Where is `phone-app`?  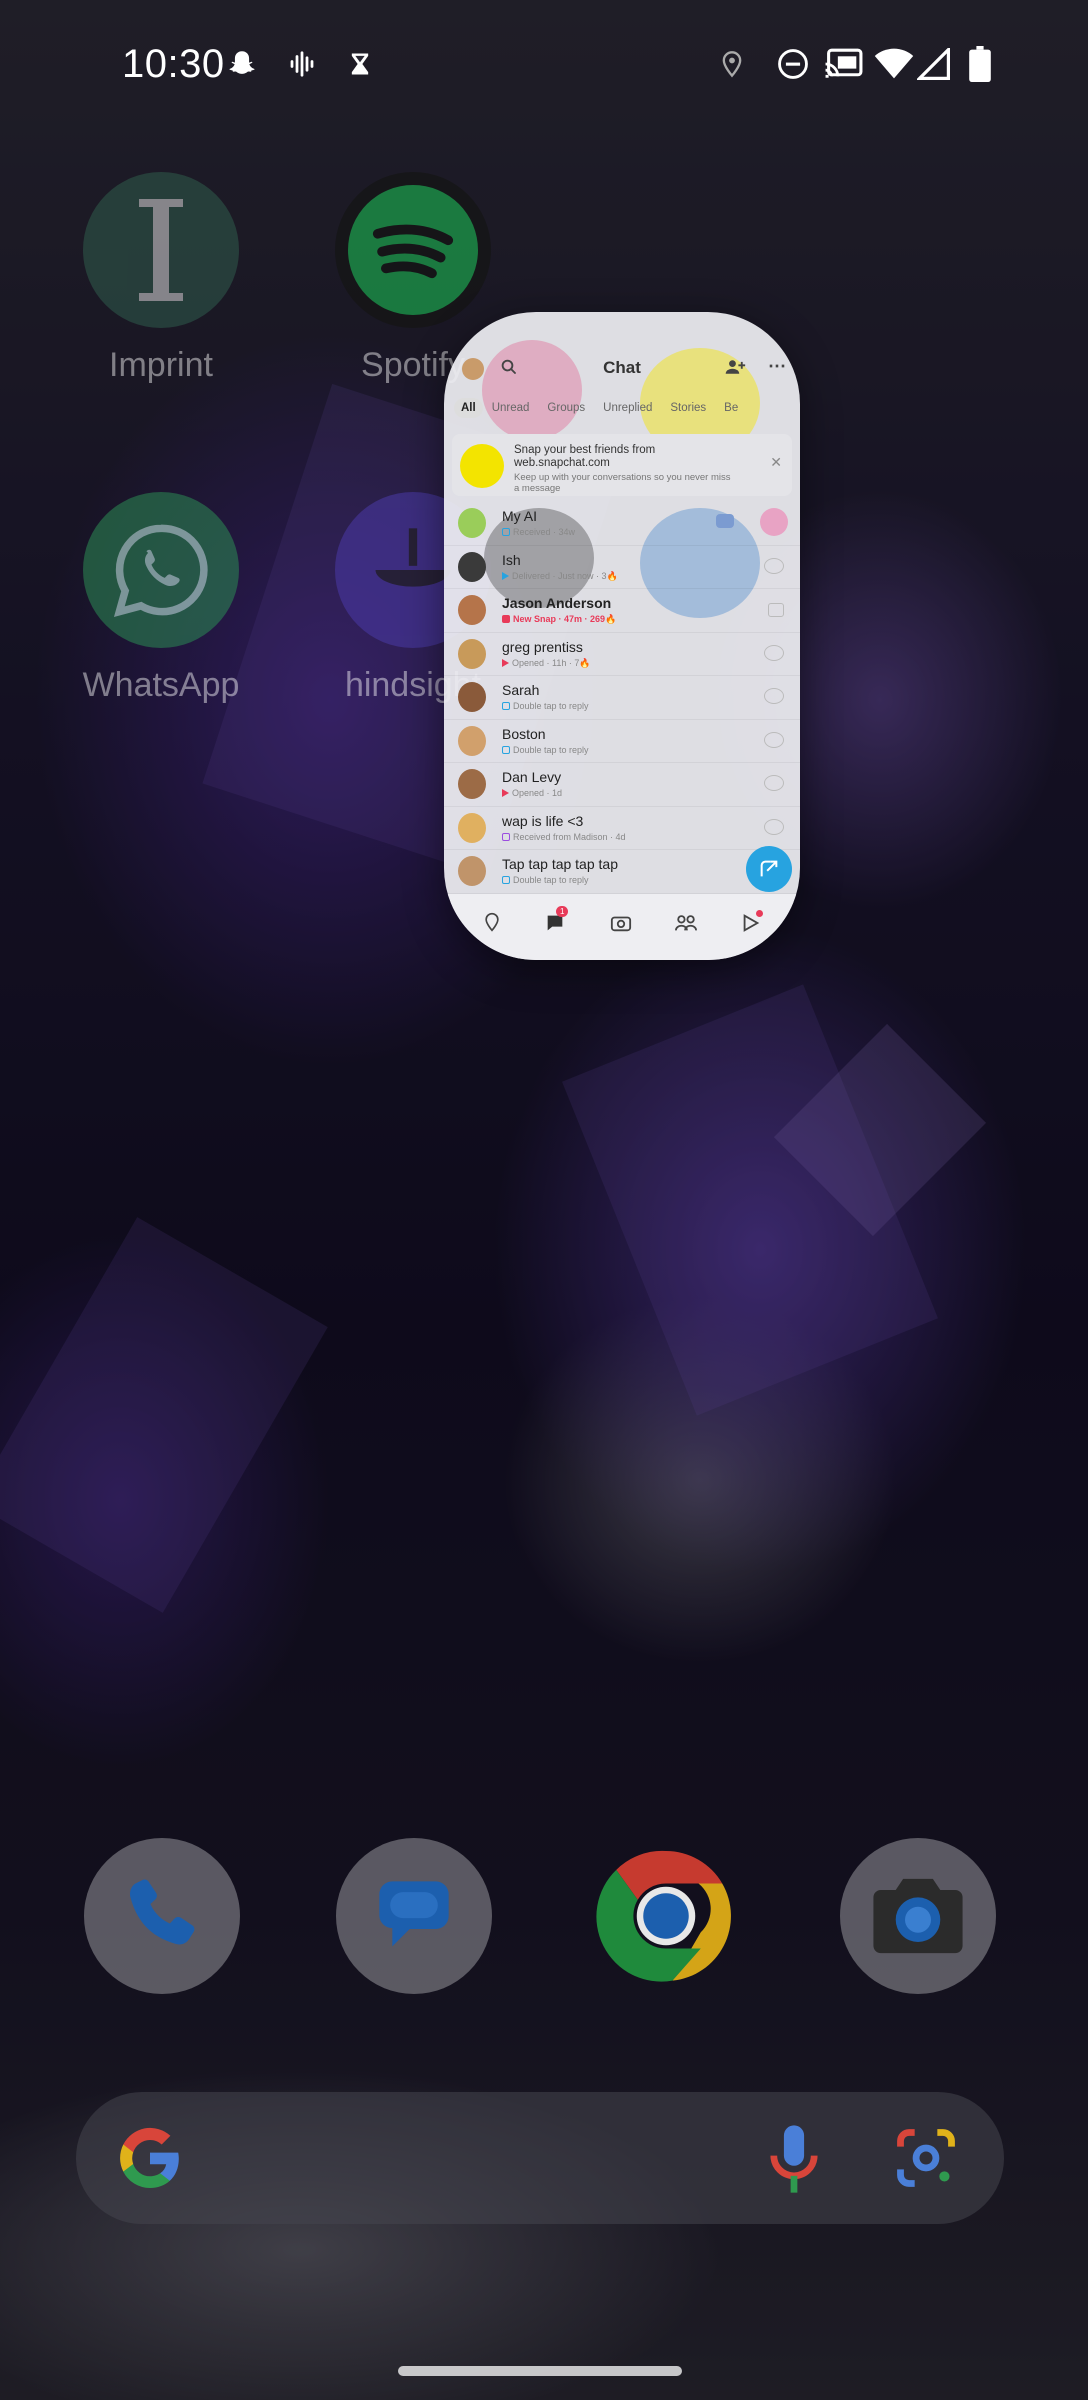 phone-app is located at coordinates (162, 1916).